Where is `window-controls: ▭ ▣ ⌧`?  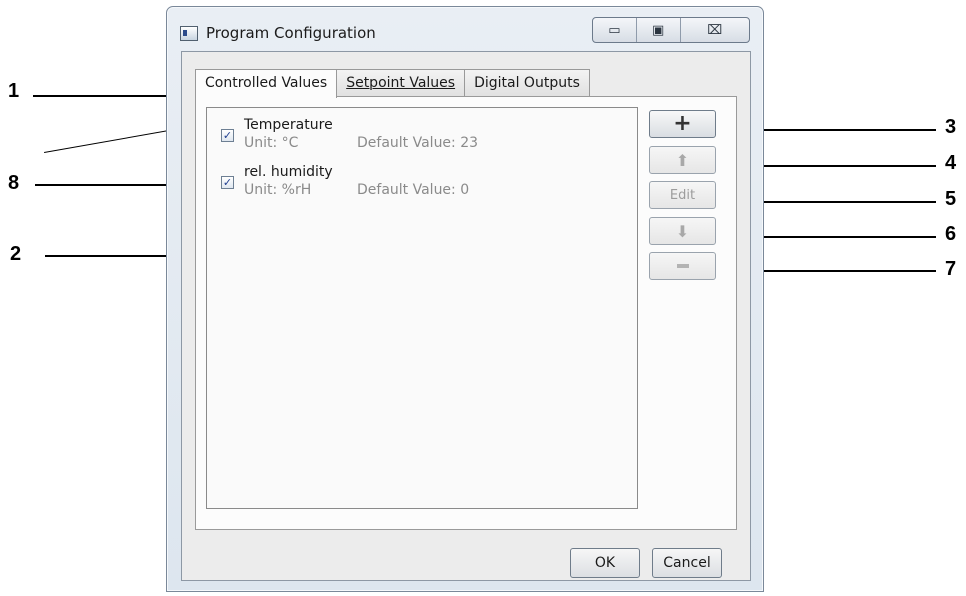
window-controls: ▭ ▣ ⌧ is located at coordinates (671, 30).